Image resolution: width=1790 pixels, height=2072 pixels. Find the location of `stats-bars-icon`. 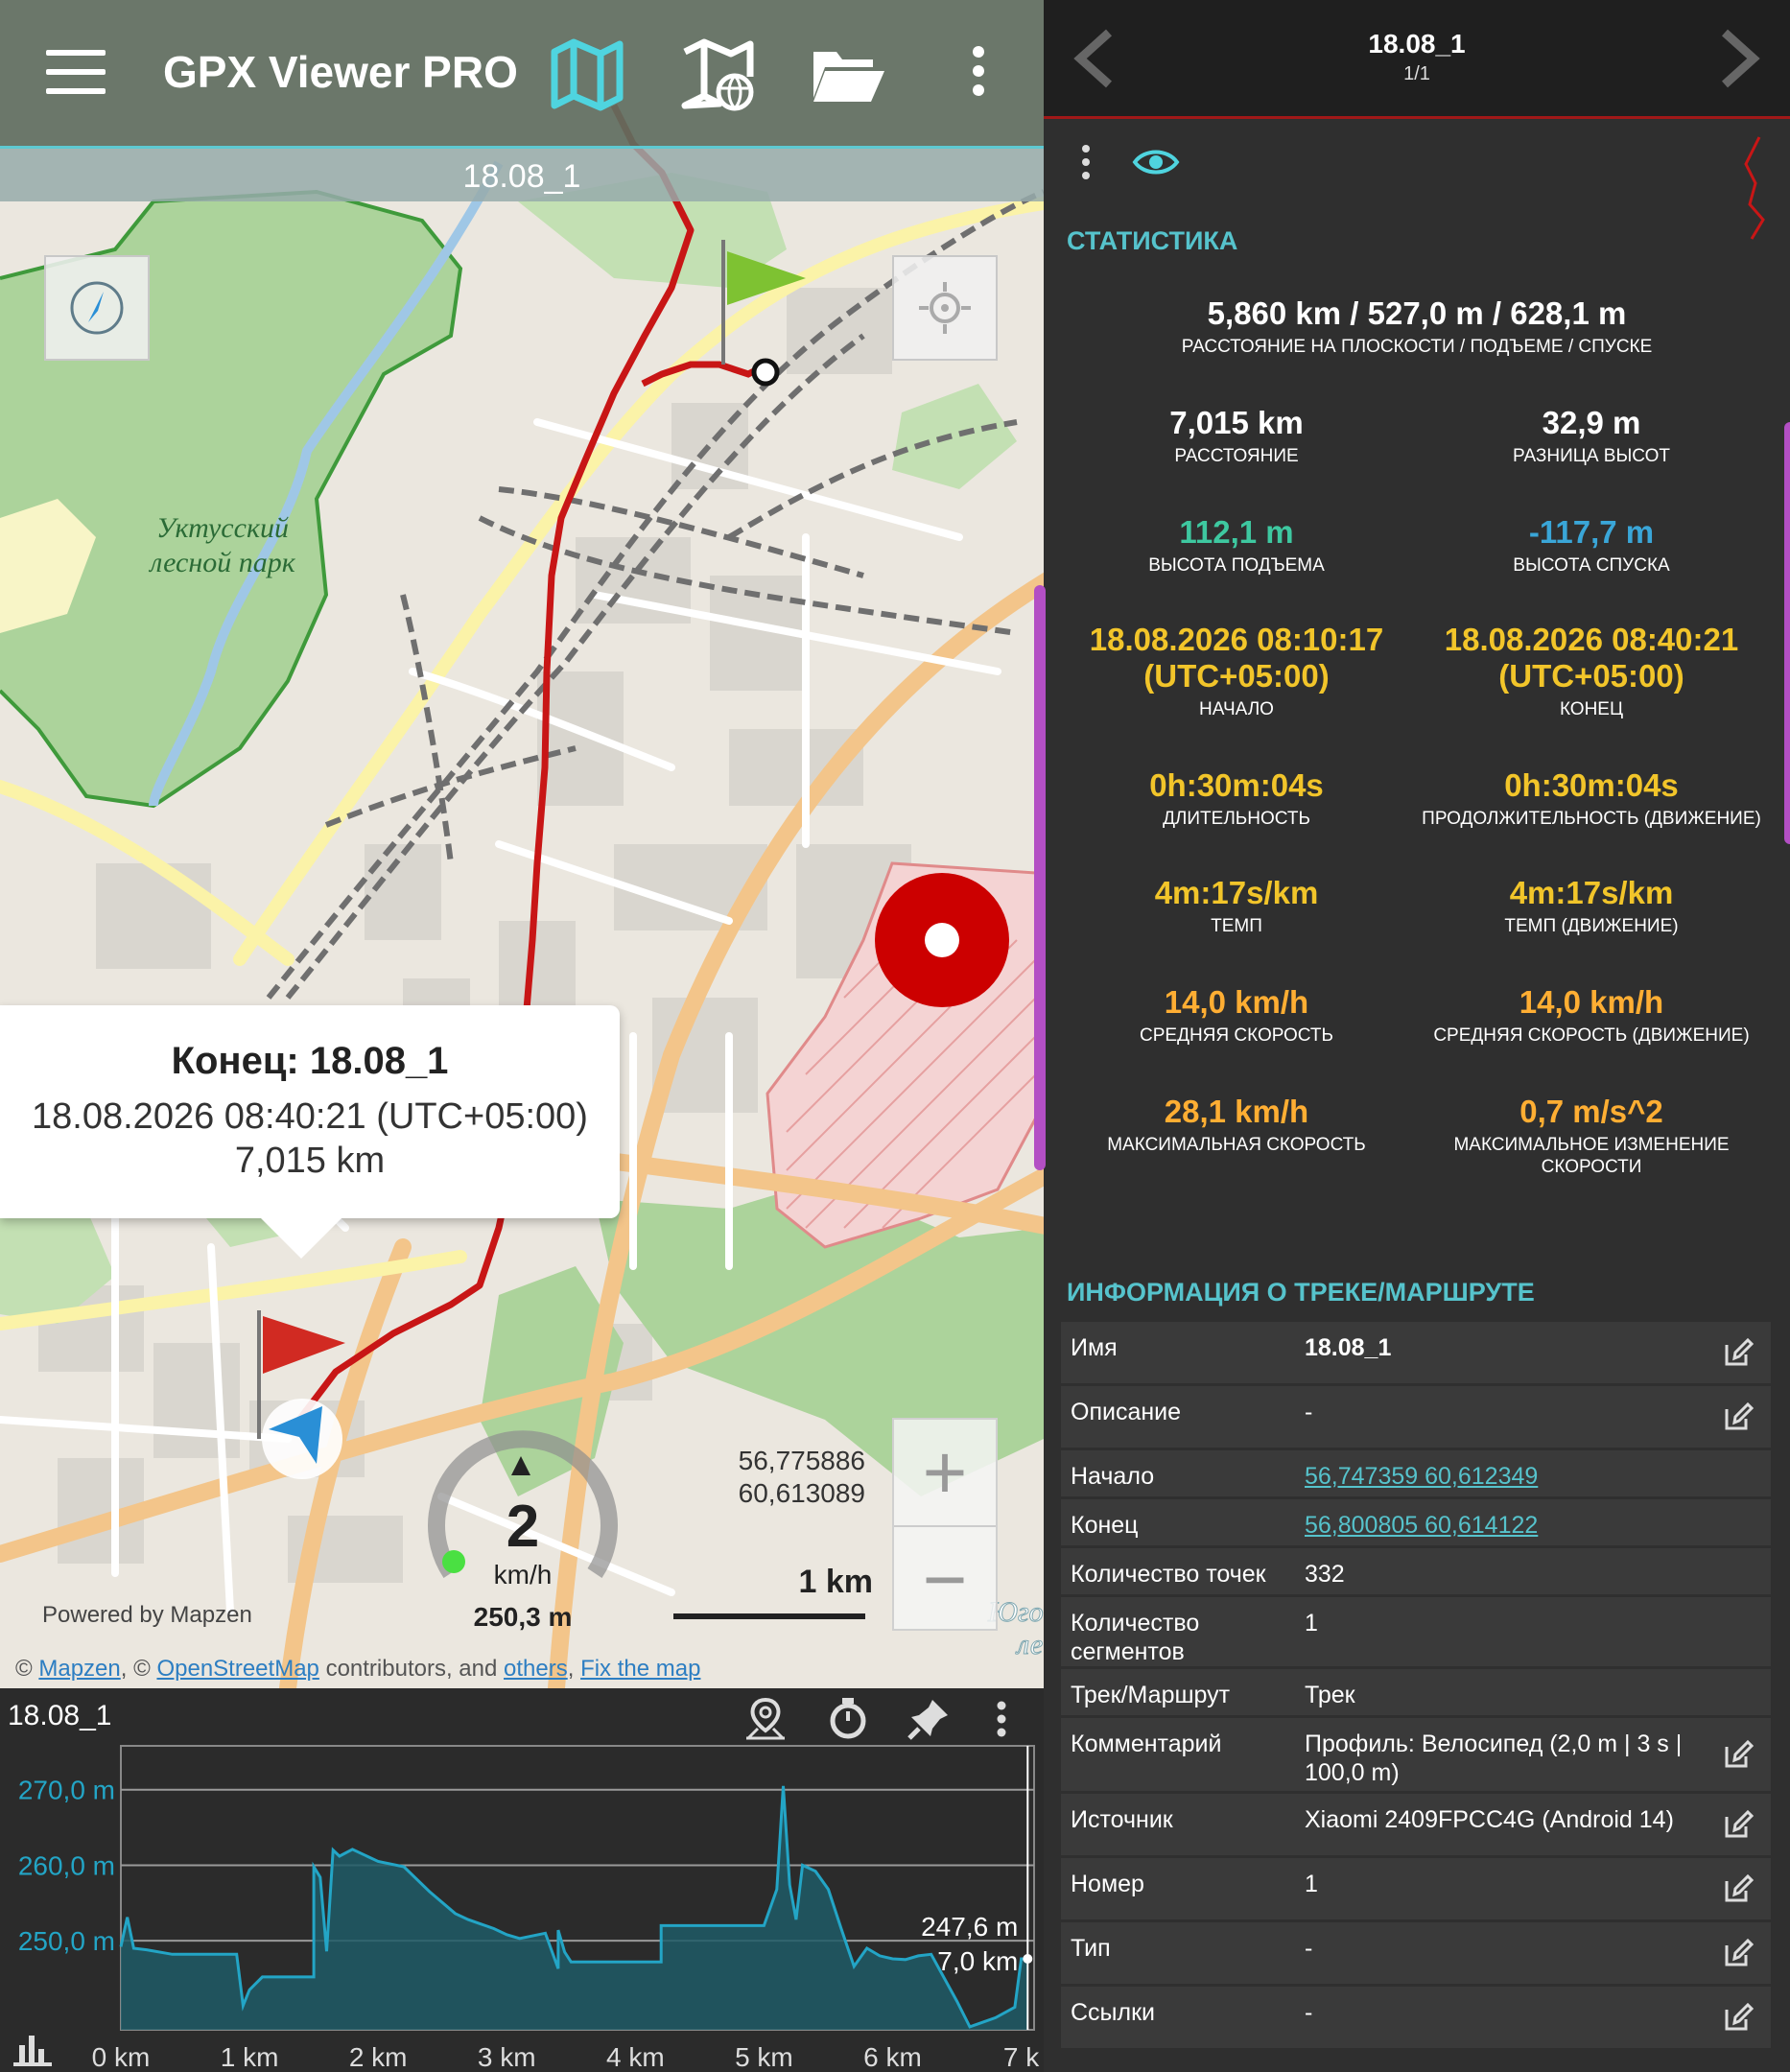

stats-bars-icon is located at coordinates (33, 2051).